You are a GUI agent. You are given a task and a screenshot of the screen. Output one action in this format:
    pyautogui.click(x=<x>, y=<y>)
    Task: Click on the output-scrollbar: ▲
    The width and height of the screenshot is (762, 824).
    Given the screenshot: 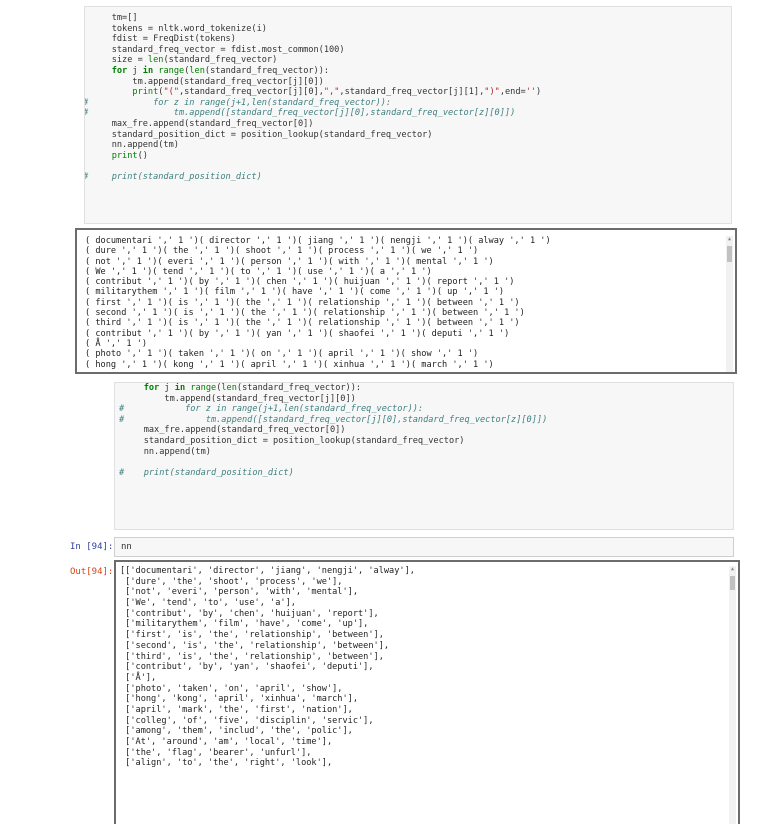 What is the action you would take?
    pyautogui.click(x=732, y=695)
    